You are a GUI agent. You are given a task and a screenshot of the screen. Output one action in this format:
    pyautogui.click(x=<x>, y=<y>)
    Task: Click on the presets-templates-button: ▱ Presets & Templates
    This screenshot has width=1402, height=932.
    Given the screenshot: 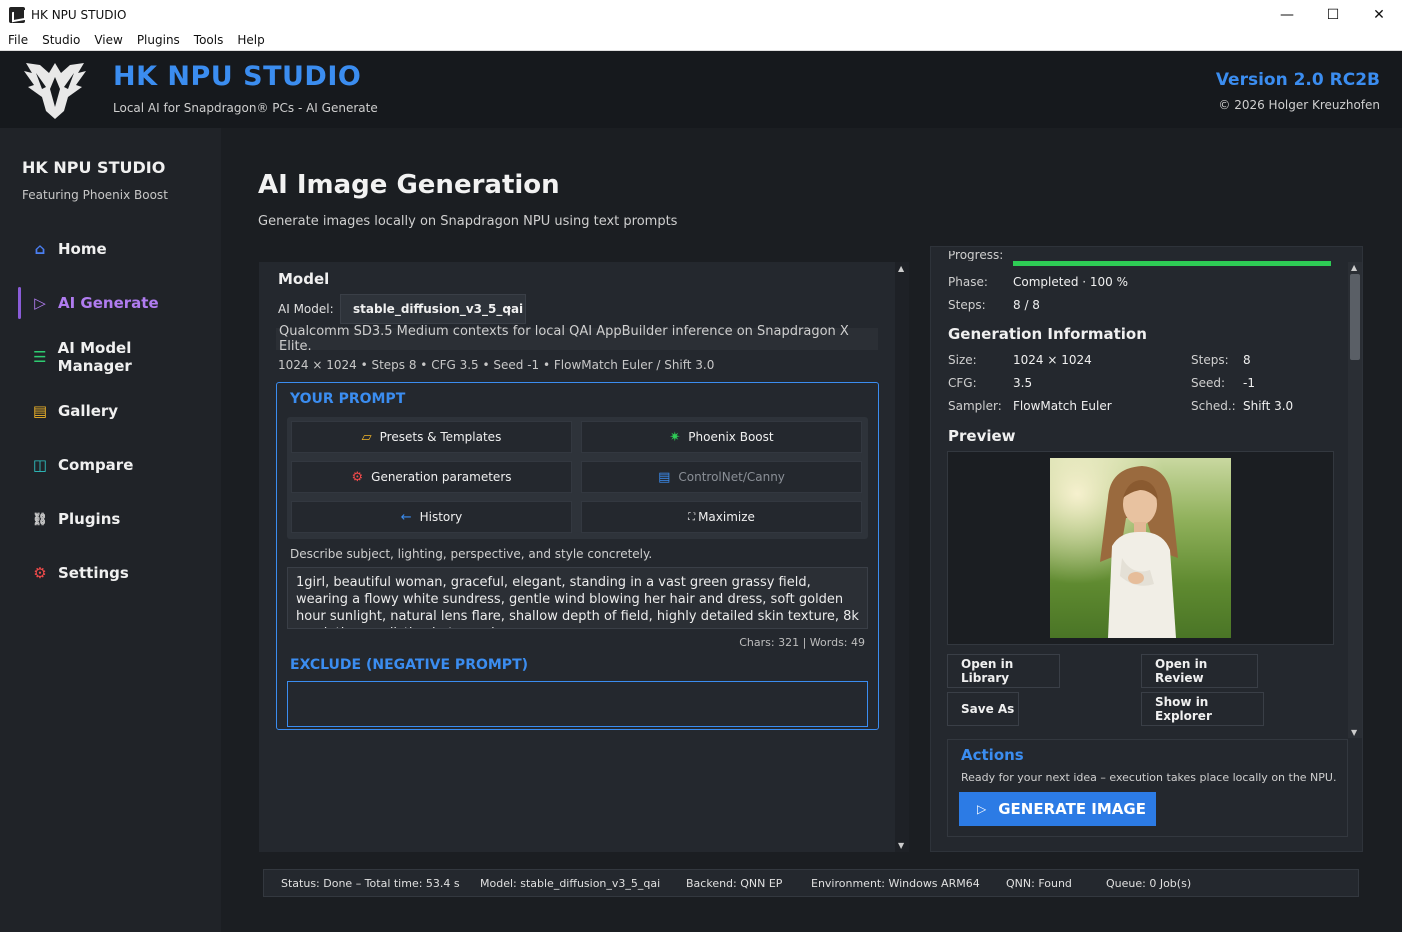 What is the action you would take?
    pyautogui.click(x=431, y=437)
    